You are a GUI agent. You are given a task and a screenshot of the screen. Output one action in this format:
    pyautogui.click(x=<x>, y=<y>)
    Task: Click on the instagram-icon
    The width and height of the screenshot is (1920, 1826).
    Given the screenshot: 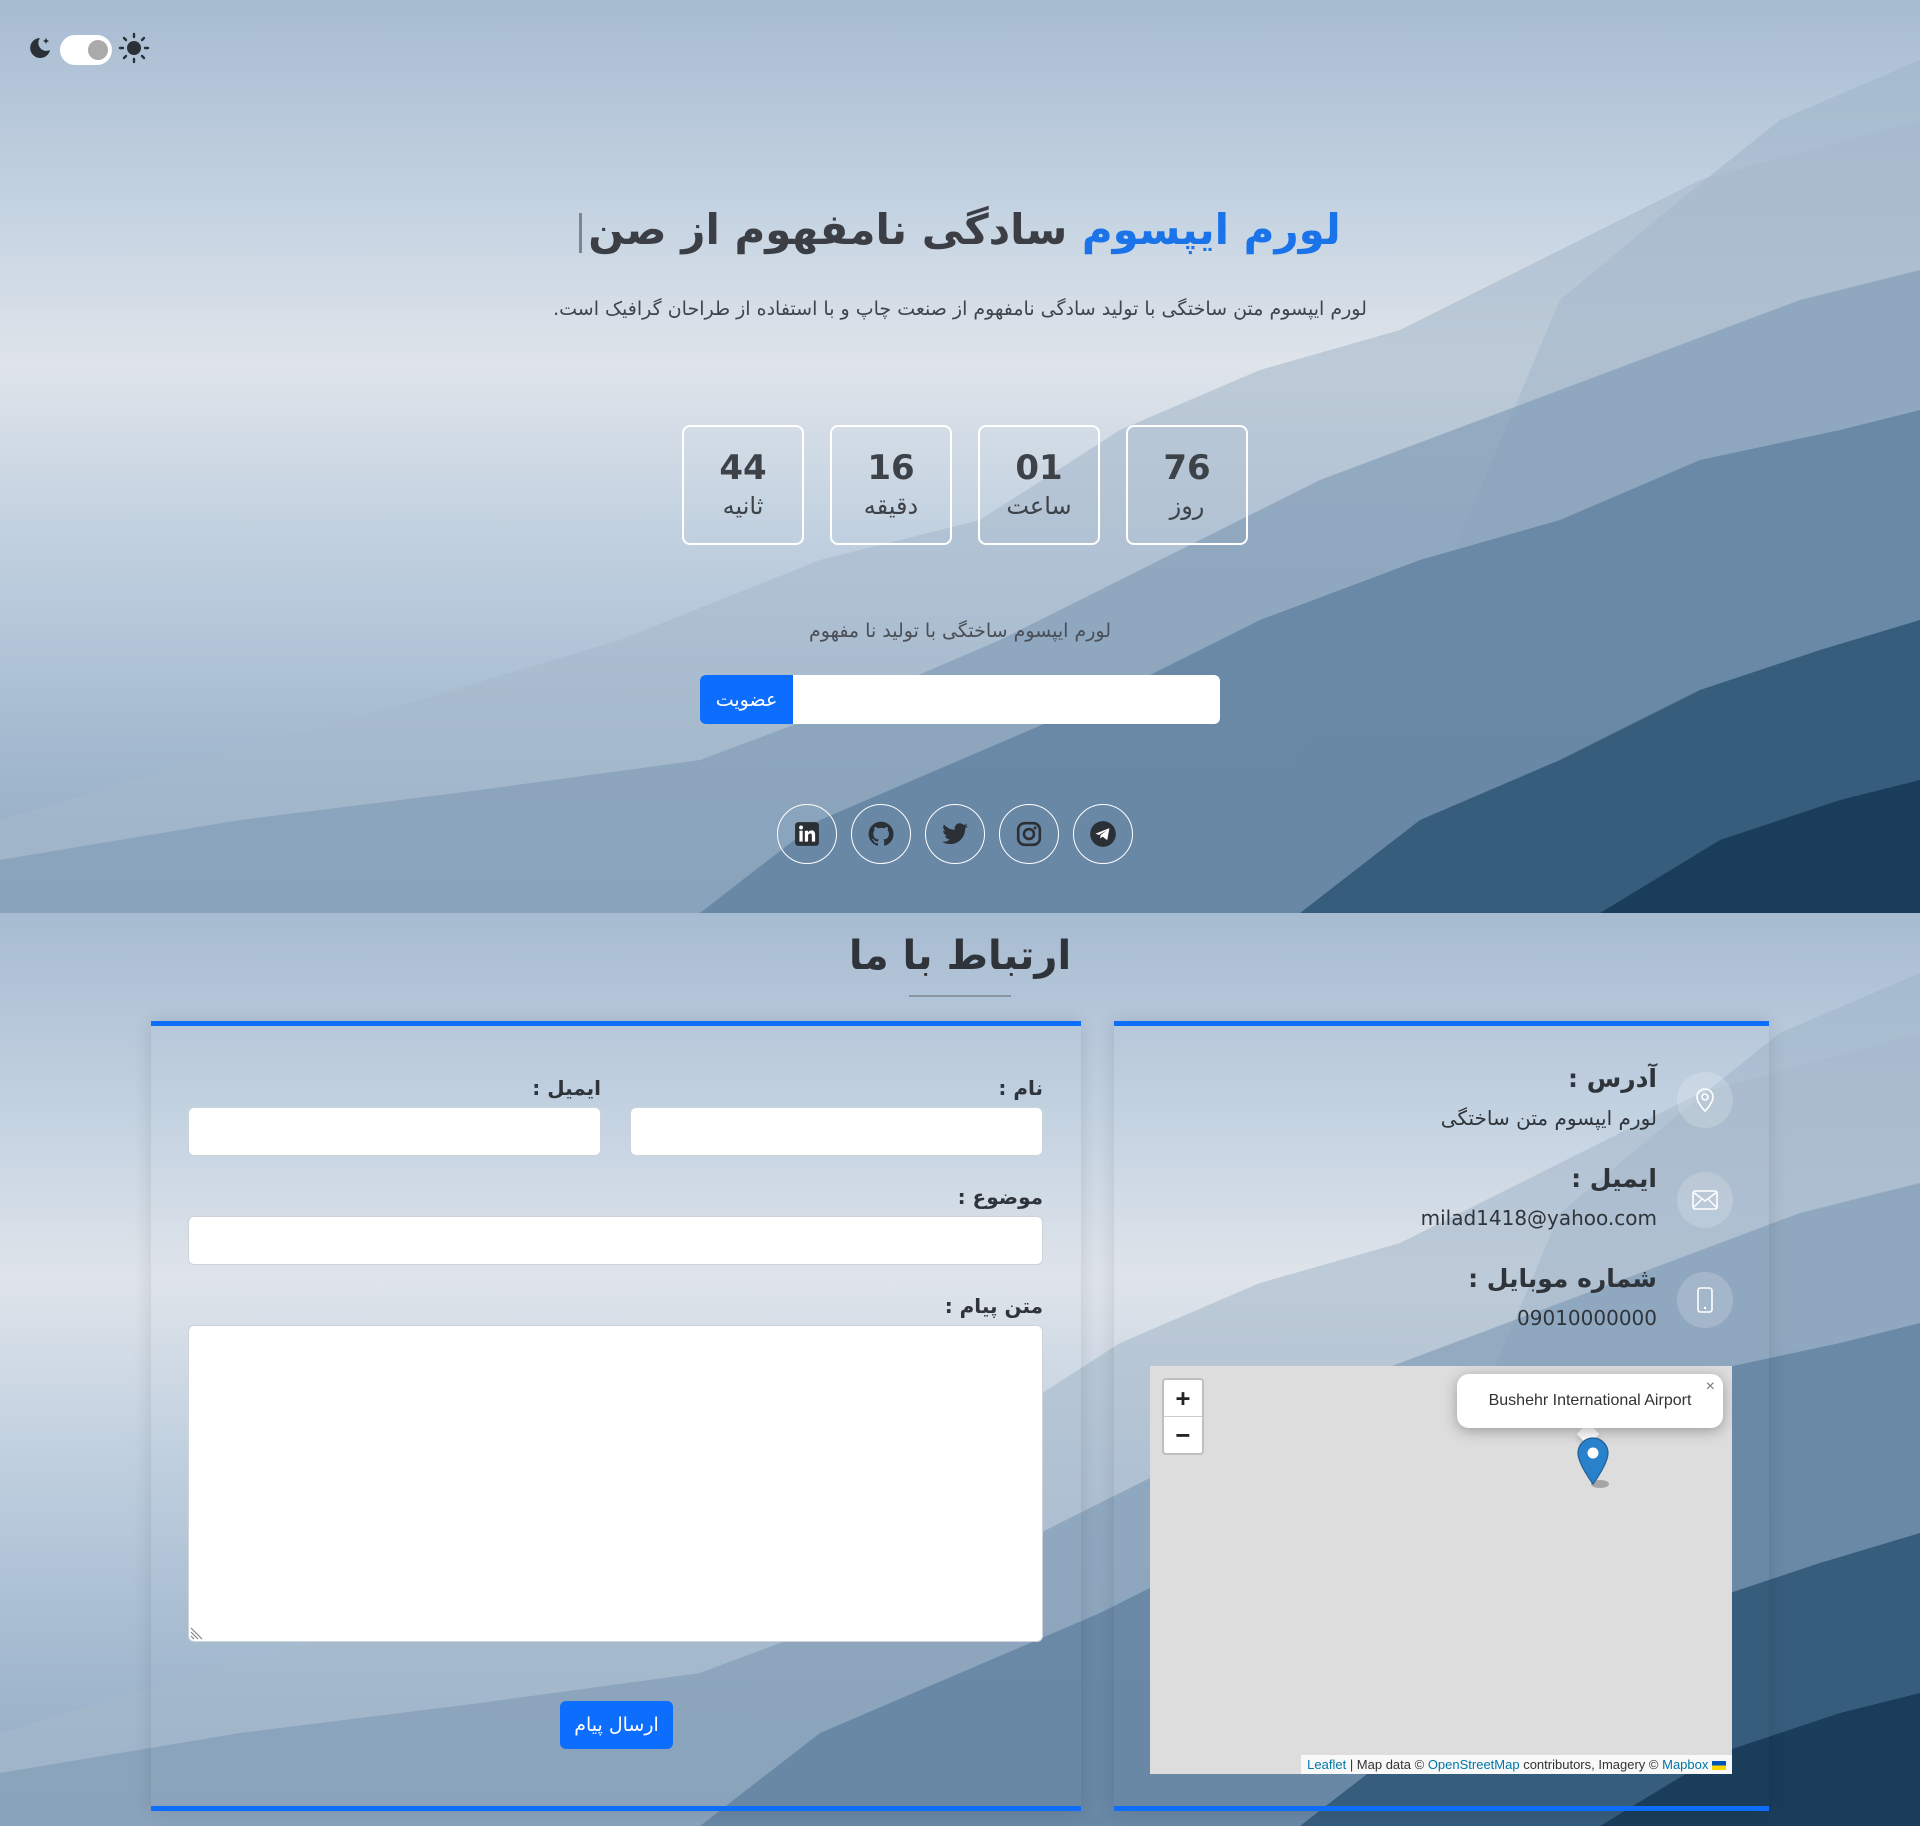 What is the action you would take?
    pyautogui.click(x=1029, y=834)
    